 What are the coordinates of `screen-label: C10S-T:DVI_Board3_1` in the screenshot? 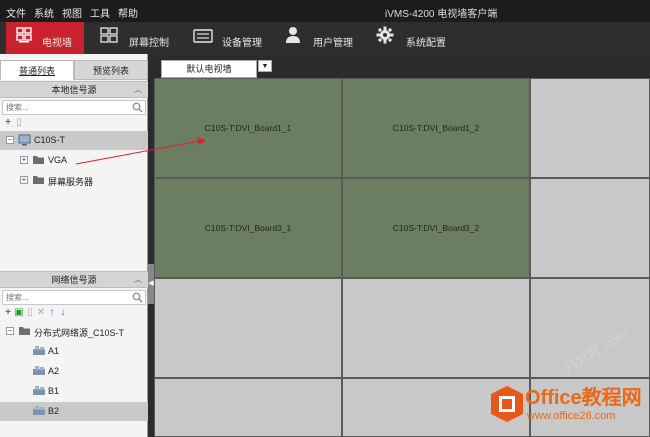 It's located at (248, 228).